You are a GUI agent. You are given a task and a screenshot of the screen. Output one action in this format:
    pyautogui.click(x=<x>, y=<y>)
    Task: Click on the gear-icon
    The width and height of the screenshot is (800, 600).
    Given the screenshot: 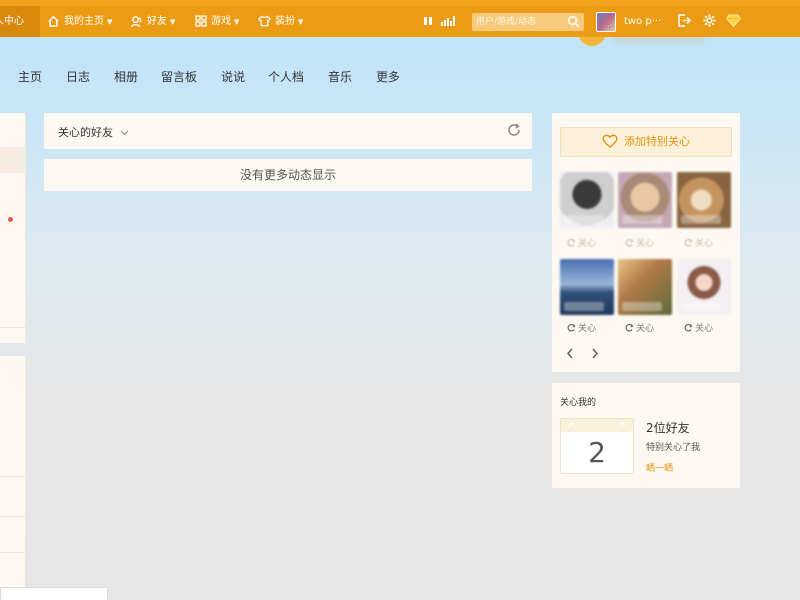 What is the action you would take?
    pyautogui.click(x=709, y=20)
    